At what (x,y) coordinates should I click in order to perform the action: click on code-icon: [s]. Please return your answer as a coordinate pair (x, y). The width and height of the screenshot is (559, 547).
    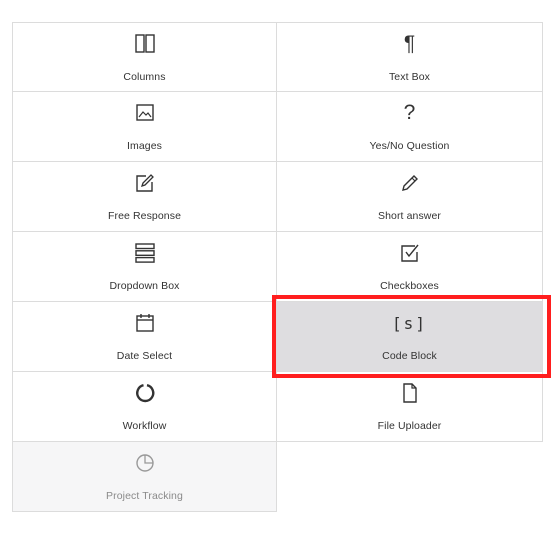
    Looking at the image, I should click on (409, 323).